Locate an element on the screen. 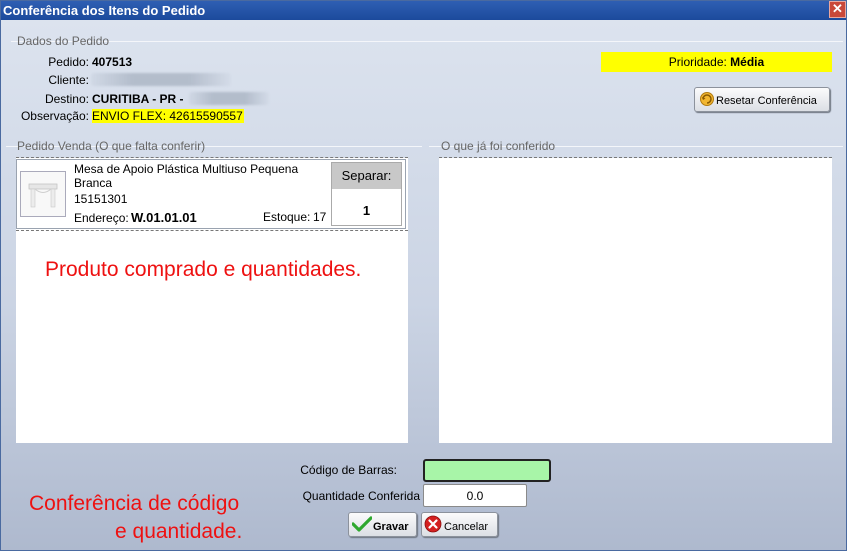  form-annotation-line1: Conferência de código is located at coordinates (134, 503).